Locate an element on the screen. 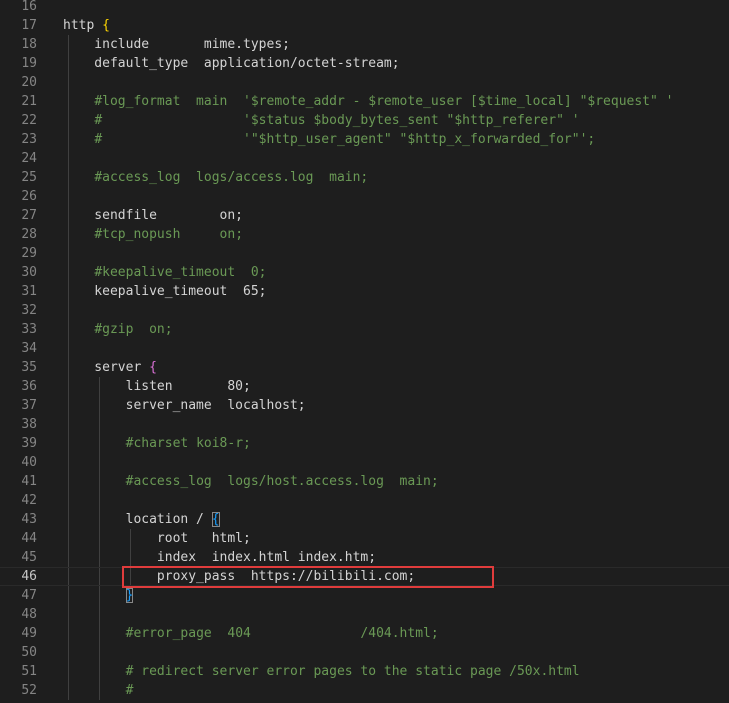 This screenshot has height=703, width=729. code-line: 39 #charset koi8-r; is located at coordinates (364, 443).